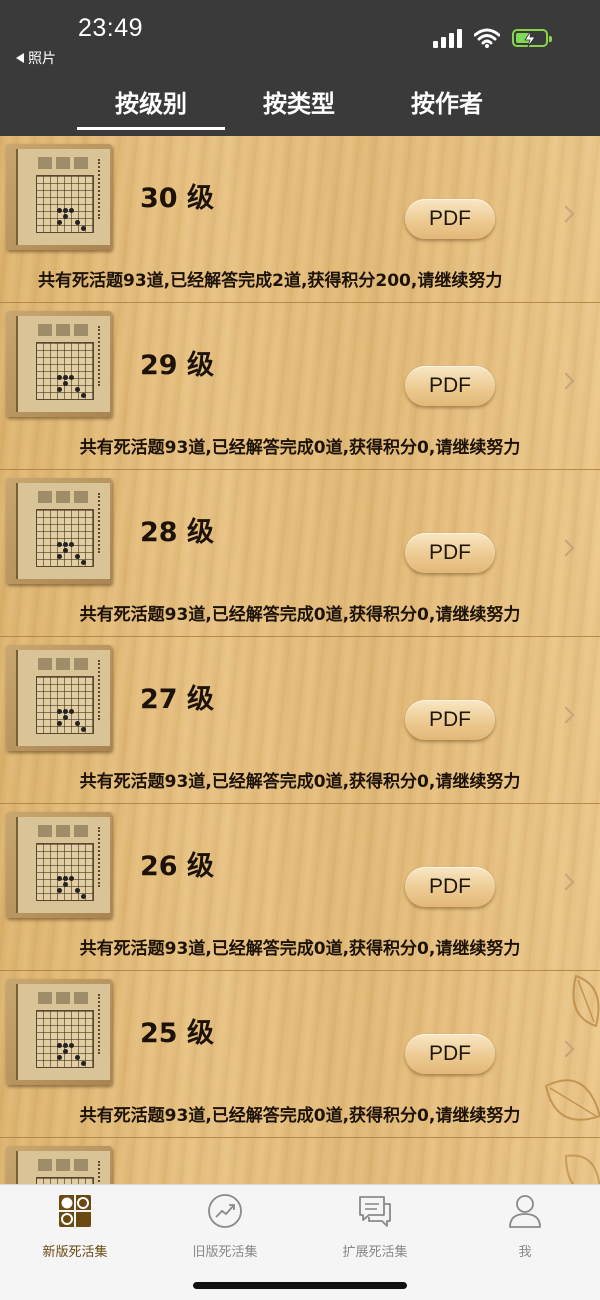 Image resolution: width=600 pixels, height=1300 pixels. What do you see at coordinates (525, 1211) in the screenshot?
I see `person-icon` at bounding box center [525, 1211].